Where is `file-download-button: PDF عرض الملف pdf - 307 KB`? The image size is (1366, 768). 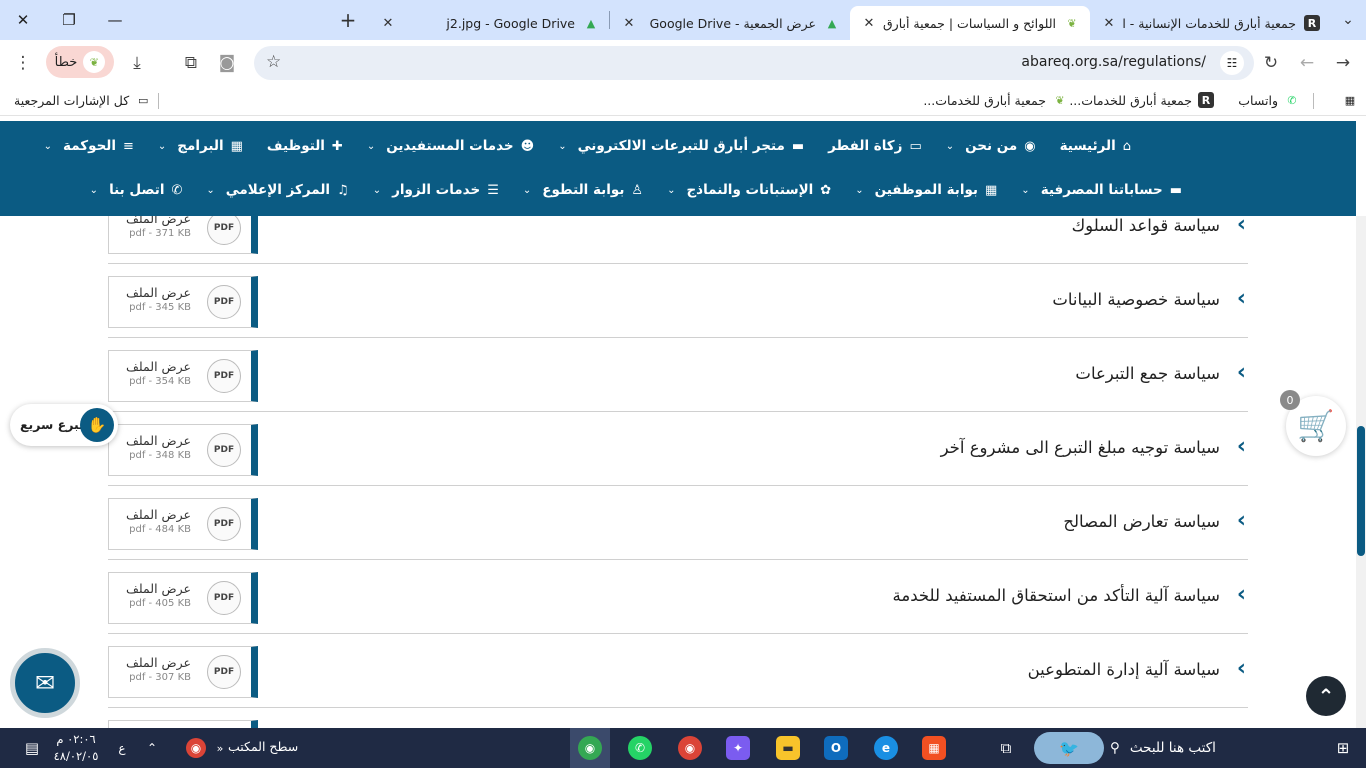
file-download-button: PDF عرض الملف pdf - 307 KB is located at coordinates (183, 672).